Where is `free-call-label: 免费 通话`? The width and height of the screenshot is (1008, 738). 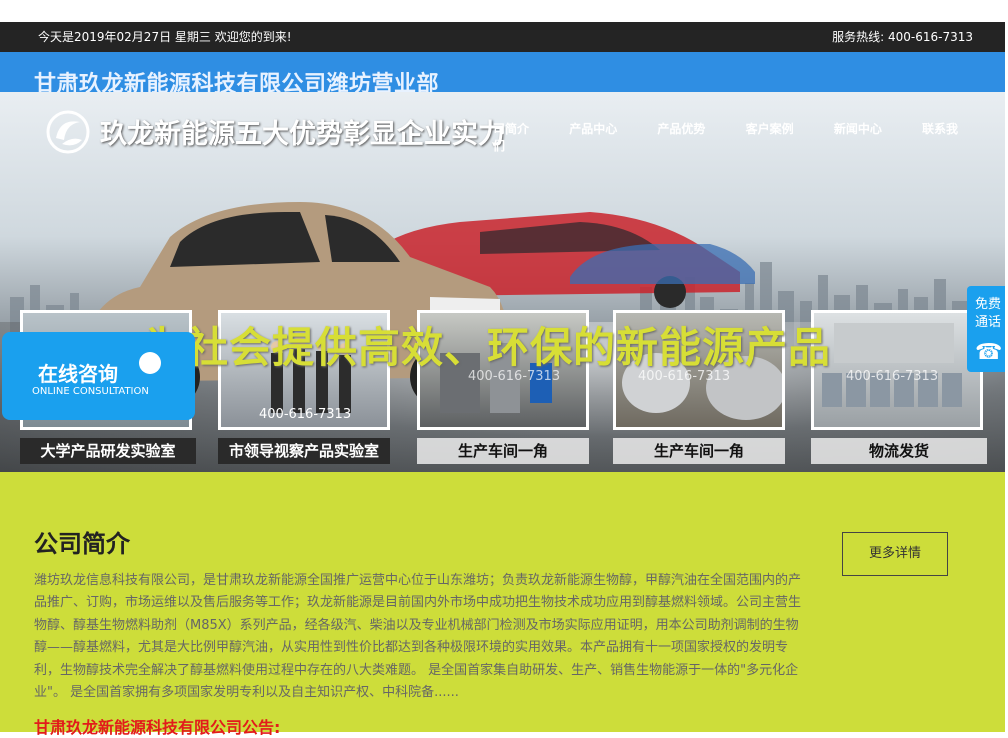
free-call-label: 免费 通话 is located at coordinates (987, 313).